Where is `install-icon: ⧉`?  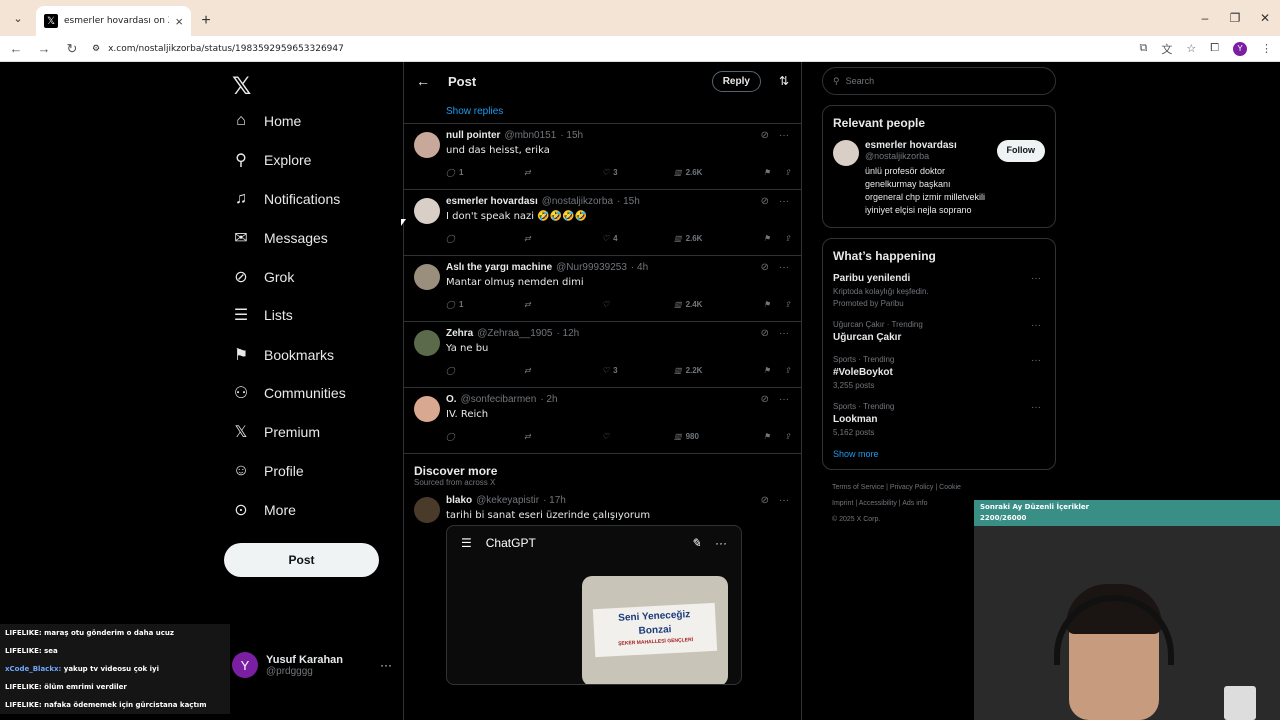
install-icon: ⧉ is located at coordinates (1143, 48).